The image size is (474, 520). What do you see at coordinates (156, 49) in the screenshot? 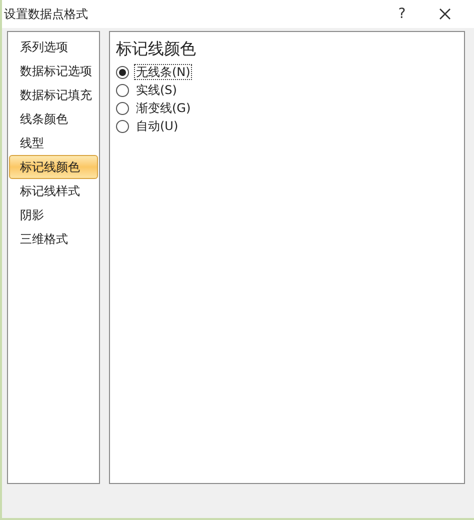
I see `section-heading: 标记线颜色` at bounding box center [156, 49].